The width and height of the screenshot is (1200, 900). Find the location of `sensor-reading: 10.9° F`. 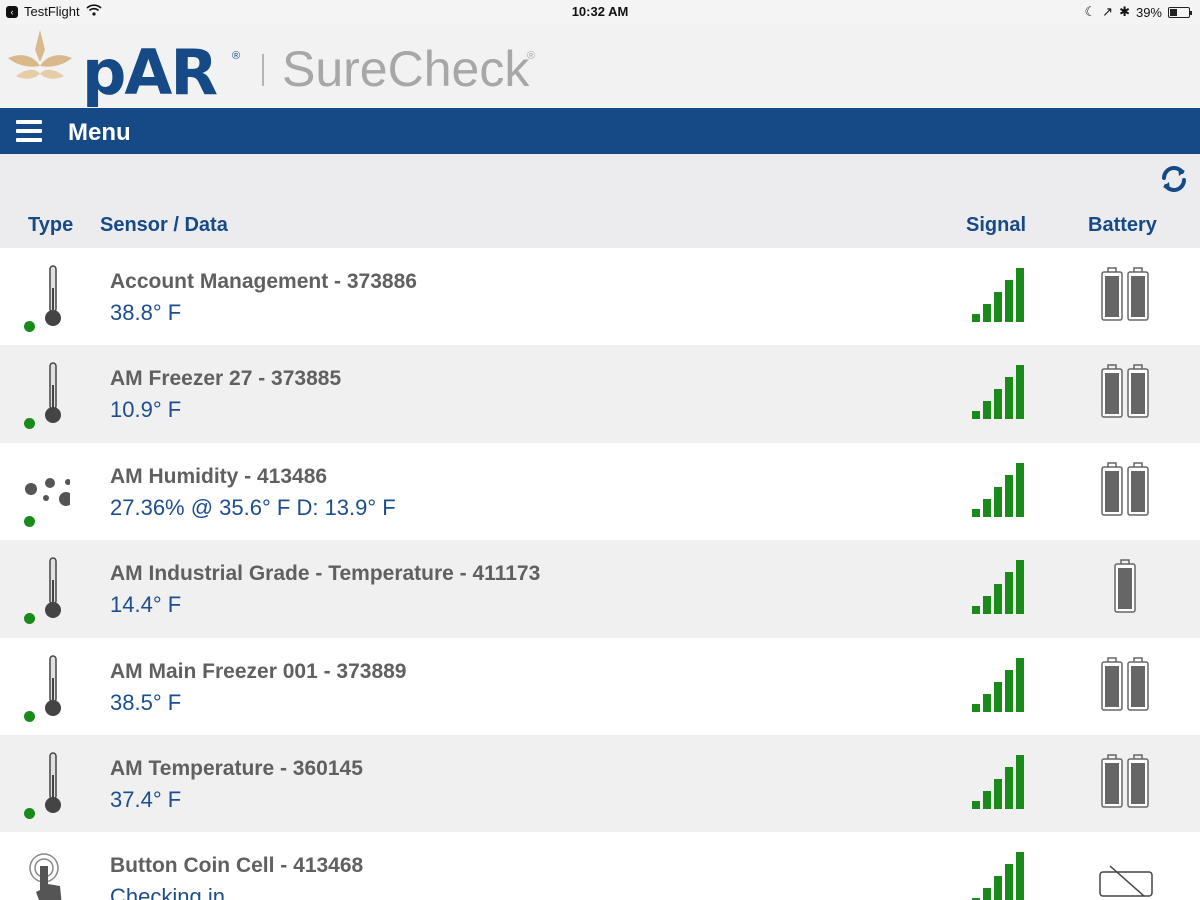

sensor-reading: 10.9° F is located at coordinates (146, 410).